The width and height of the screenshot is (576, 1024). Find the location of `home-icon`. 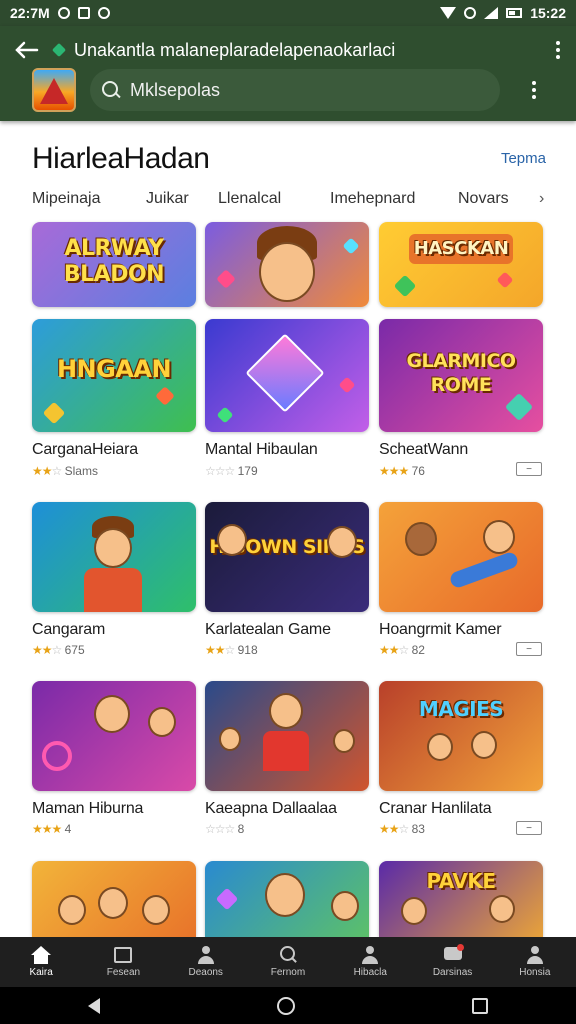

home-icon is located at coordinates (41, 955).